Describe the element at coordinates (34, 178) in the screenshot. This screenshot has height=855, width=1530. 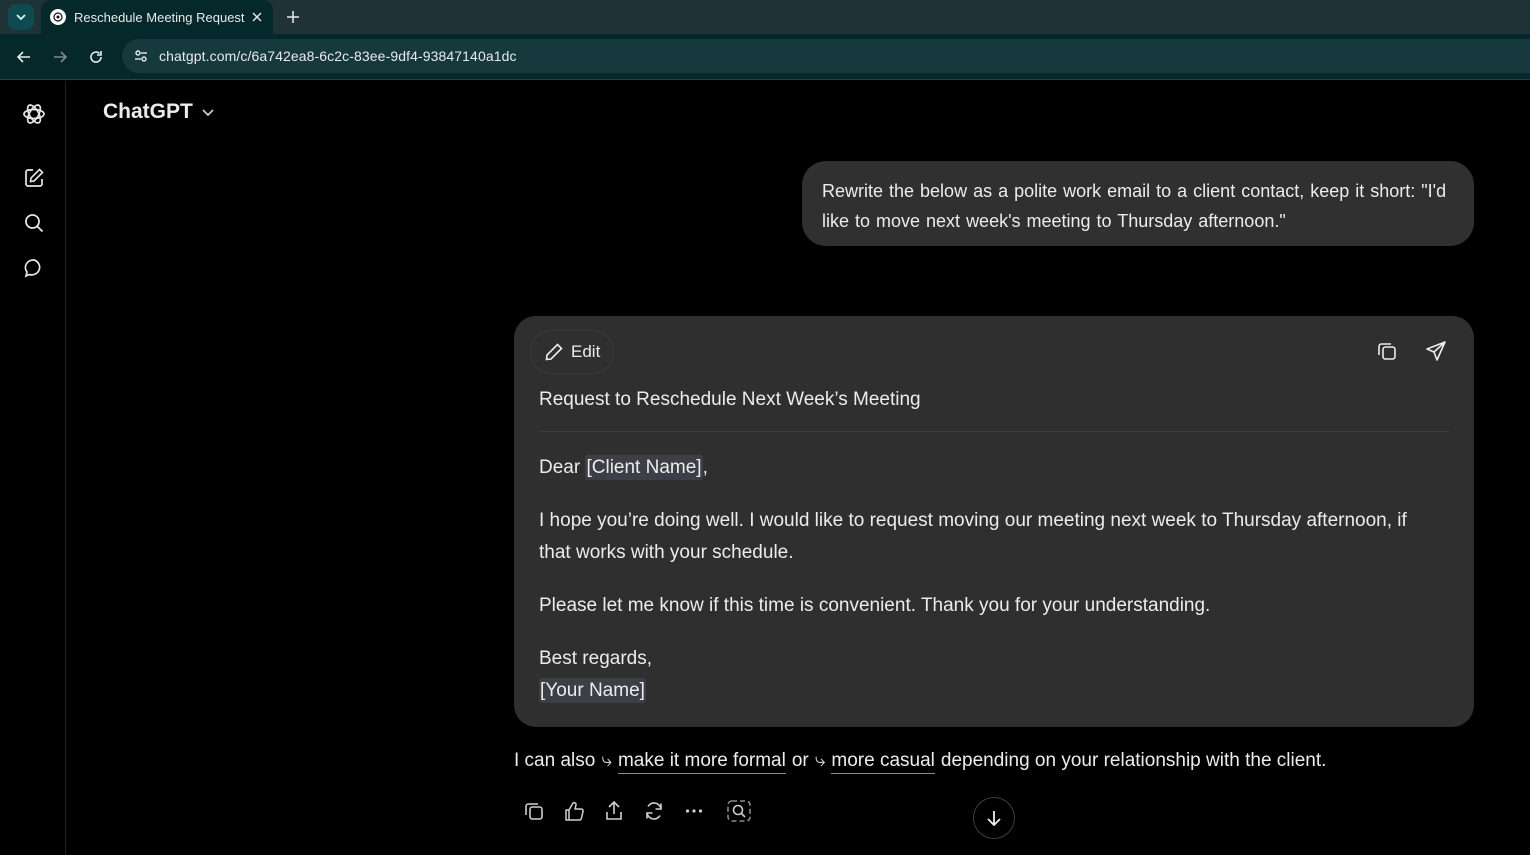
I see `new-chat-icon` at that location.